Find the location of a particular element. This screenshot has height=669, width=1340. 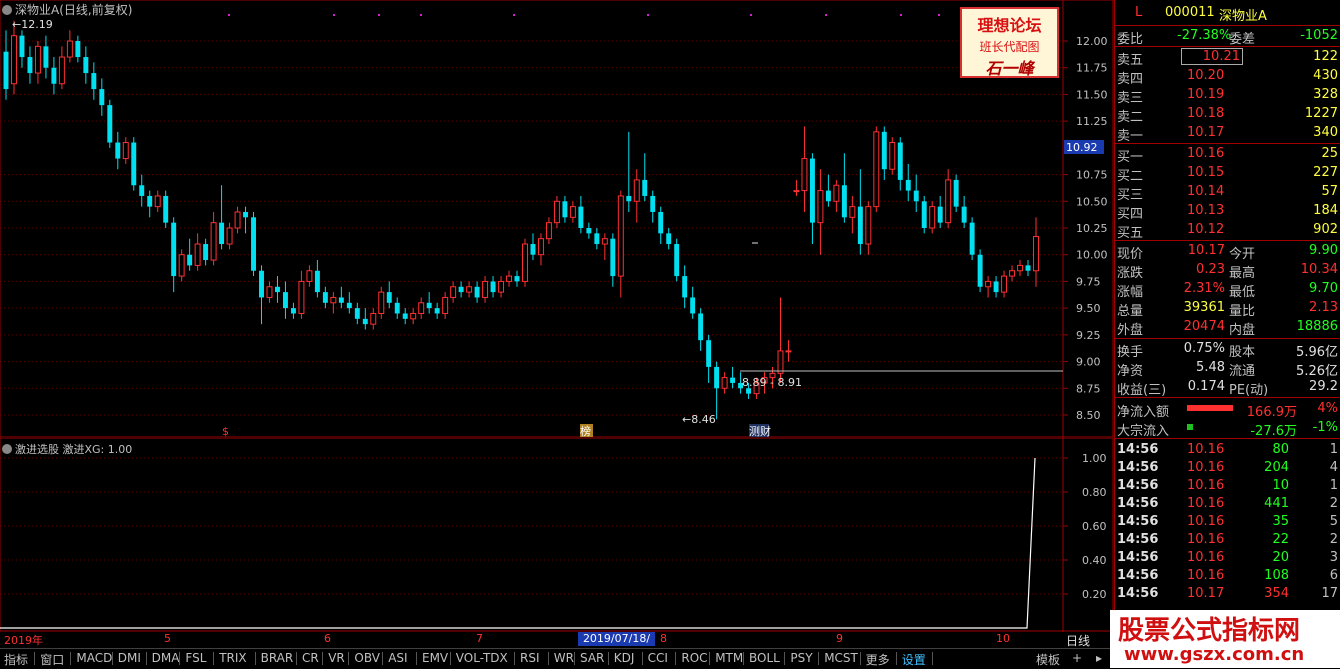

add-tab-button: + is located at coordinates (1077, 658).